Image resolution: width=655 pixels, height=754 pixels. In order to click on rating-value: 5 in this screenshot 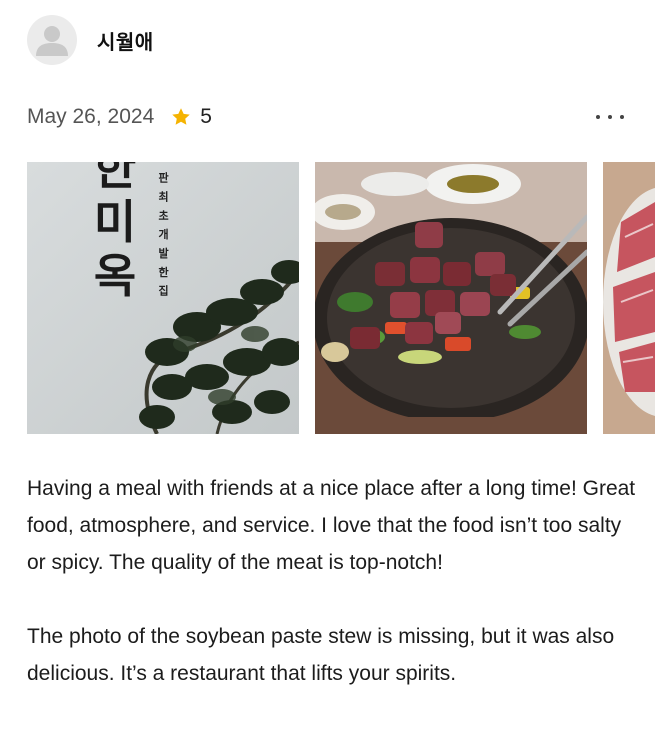, I will do `click(206, 116)`.